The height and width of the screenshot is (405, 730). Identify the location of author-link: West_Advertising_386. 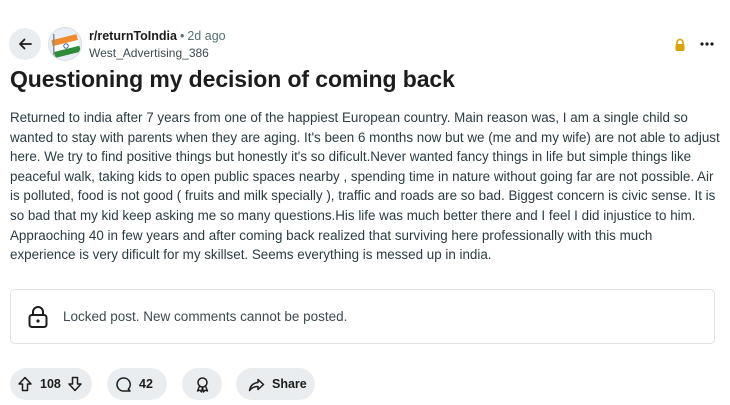
(157, 53).